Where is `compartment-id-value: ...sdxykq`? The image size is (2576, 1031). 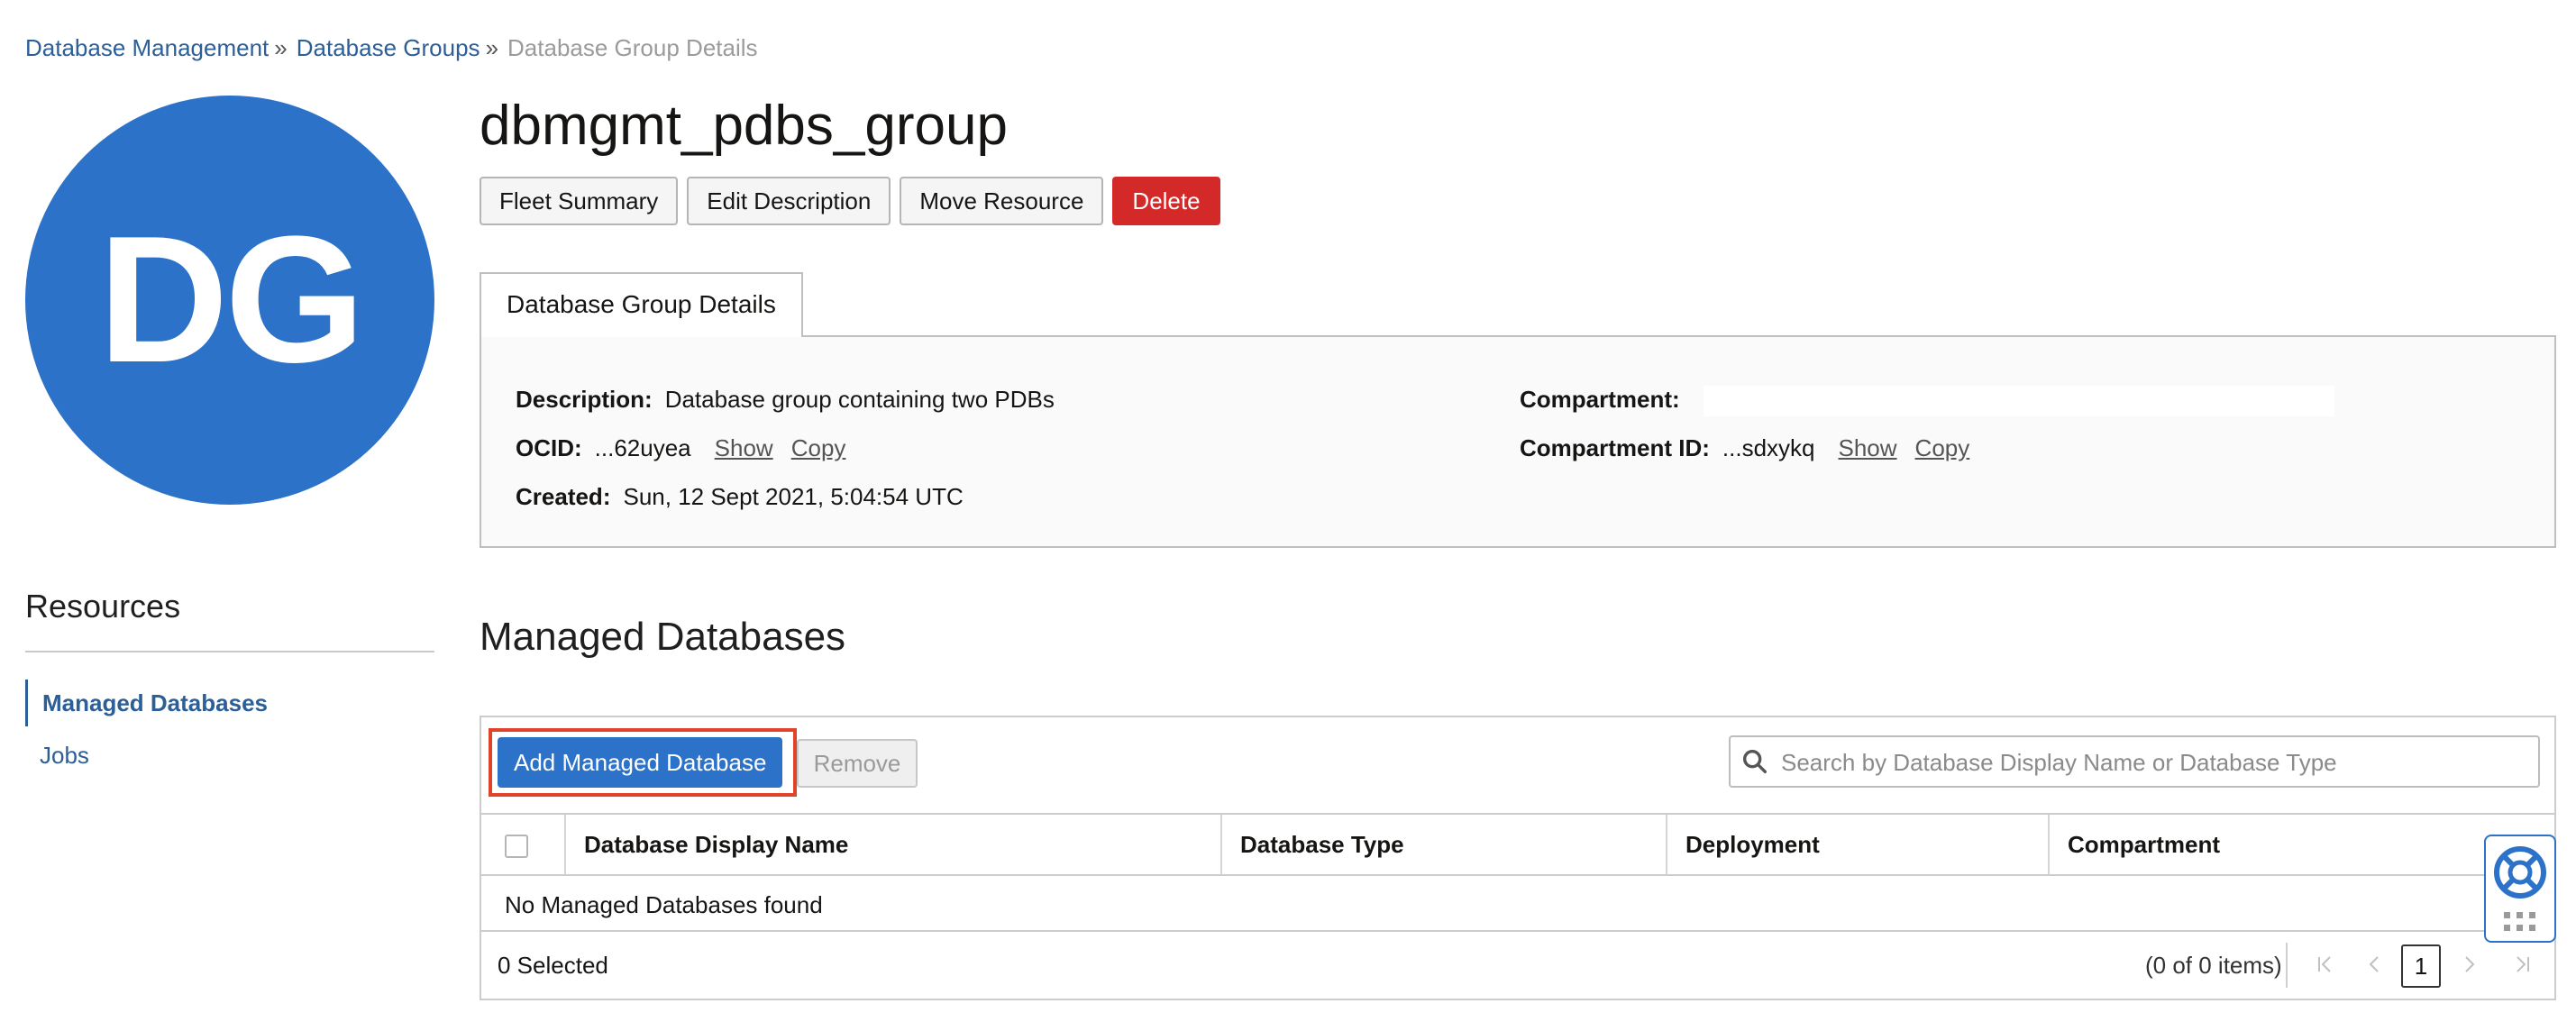 compartment-id-value: ...sdxykq is located at coordinates (1768, 448).